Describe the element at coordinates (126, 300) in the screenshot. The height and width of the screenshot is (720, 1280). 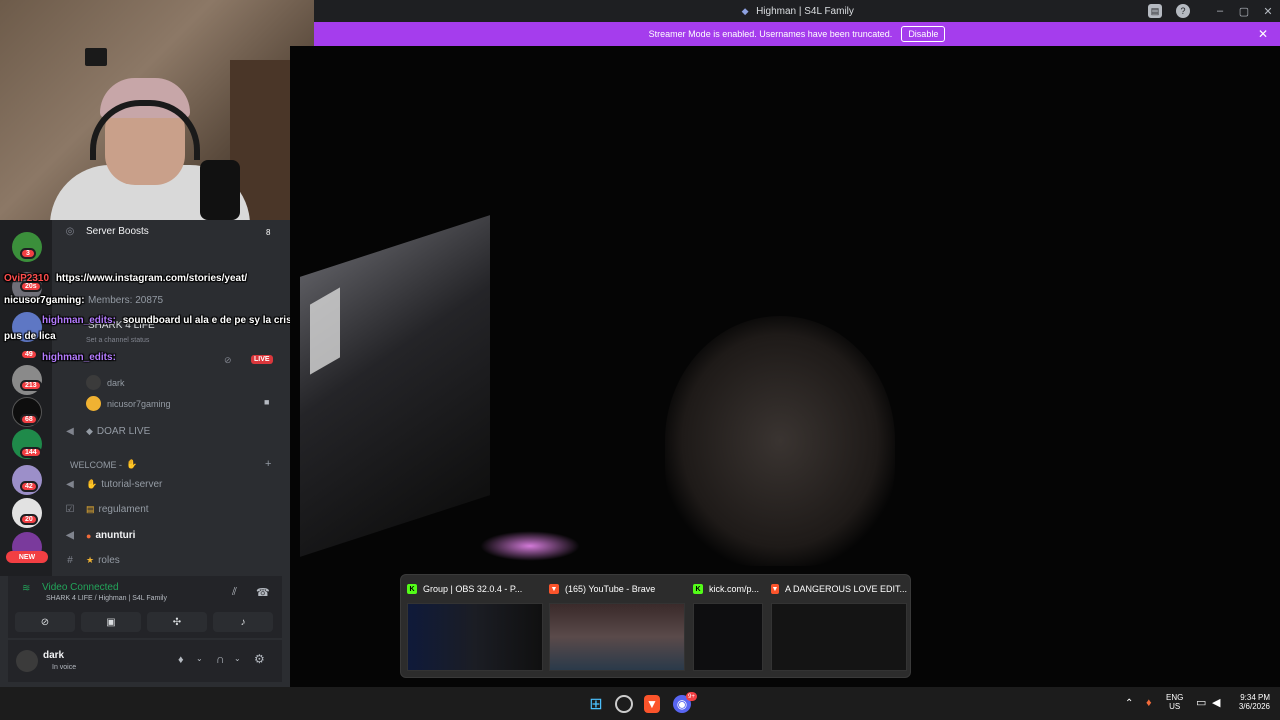
I see `members-count: Members: 20875` at that location.